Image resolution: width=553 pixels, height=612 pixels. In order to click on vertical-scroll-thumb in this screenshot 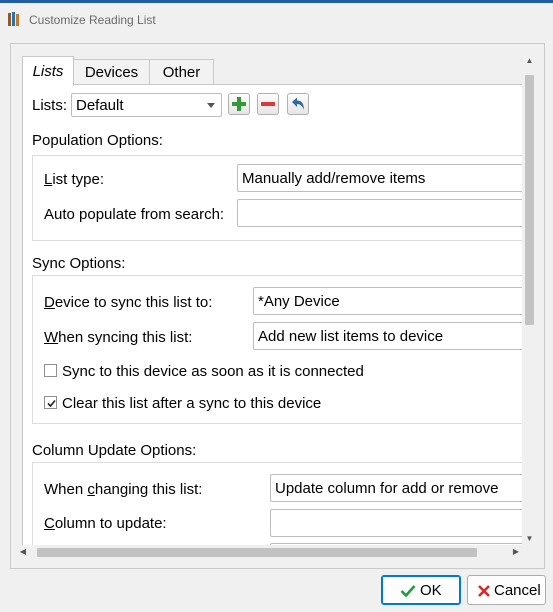, I will do `click(529, 200)`.